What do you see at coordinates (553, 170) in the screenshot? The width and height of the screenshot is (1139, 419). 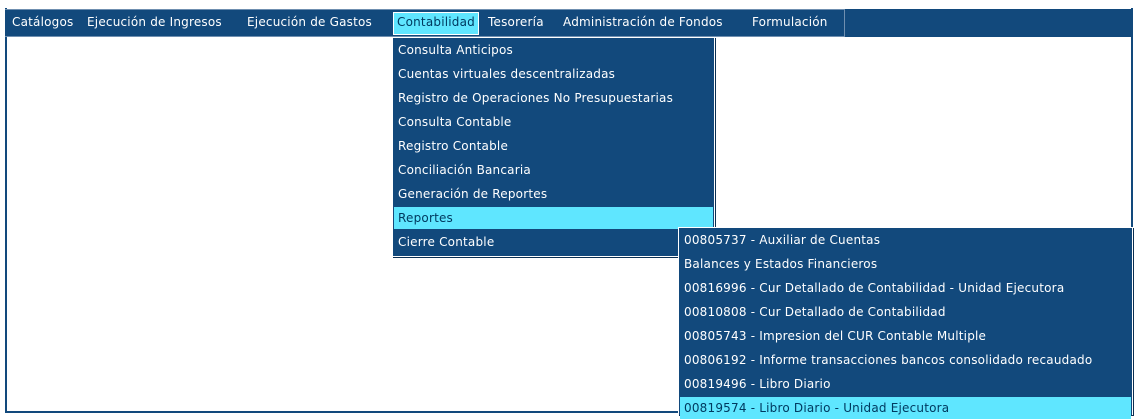 I see `menu-item-conciliacion-bancaria: Conciliación Bancaria` at bounding box center [553, 170].